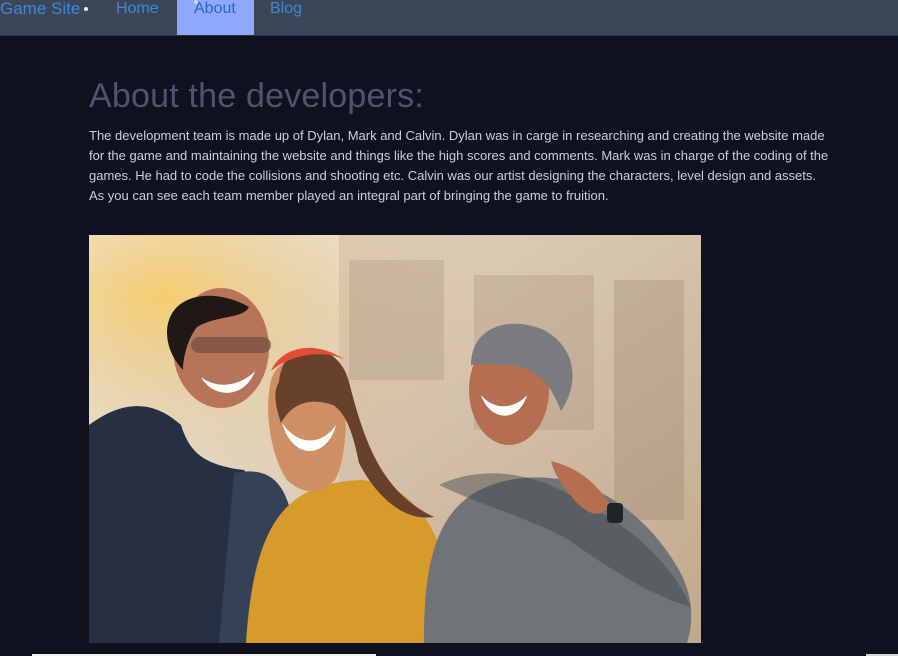  Describe the element at coordinates (286, 17) in the screenshot. I see `nav-blog-link: Blog` at that location.